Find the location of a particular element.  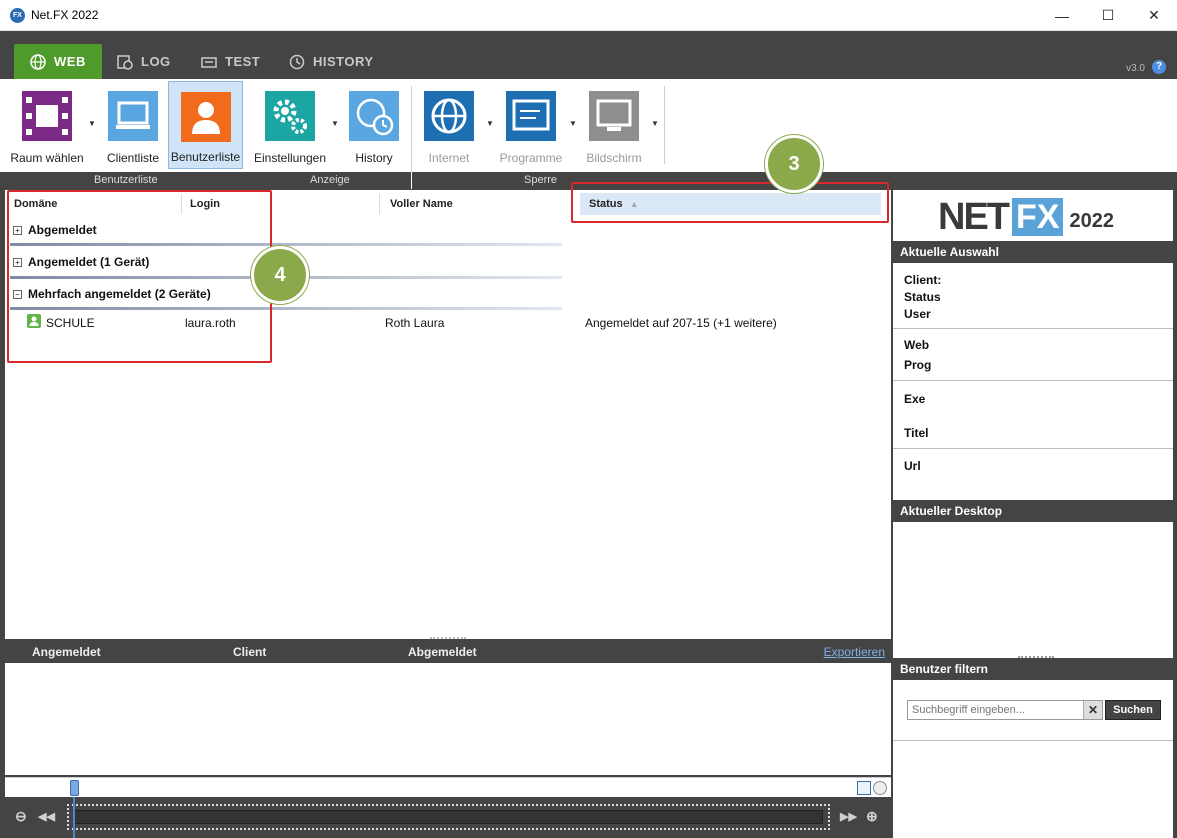

version-label: v3.0 is located at coordinates (1135, 68).